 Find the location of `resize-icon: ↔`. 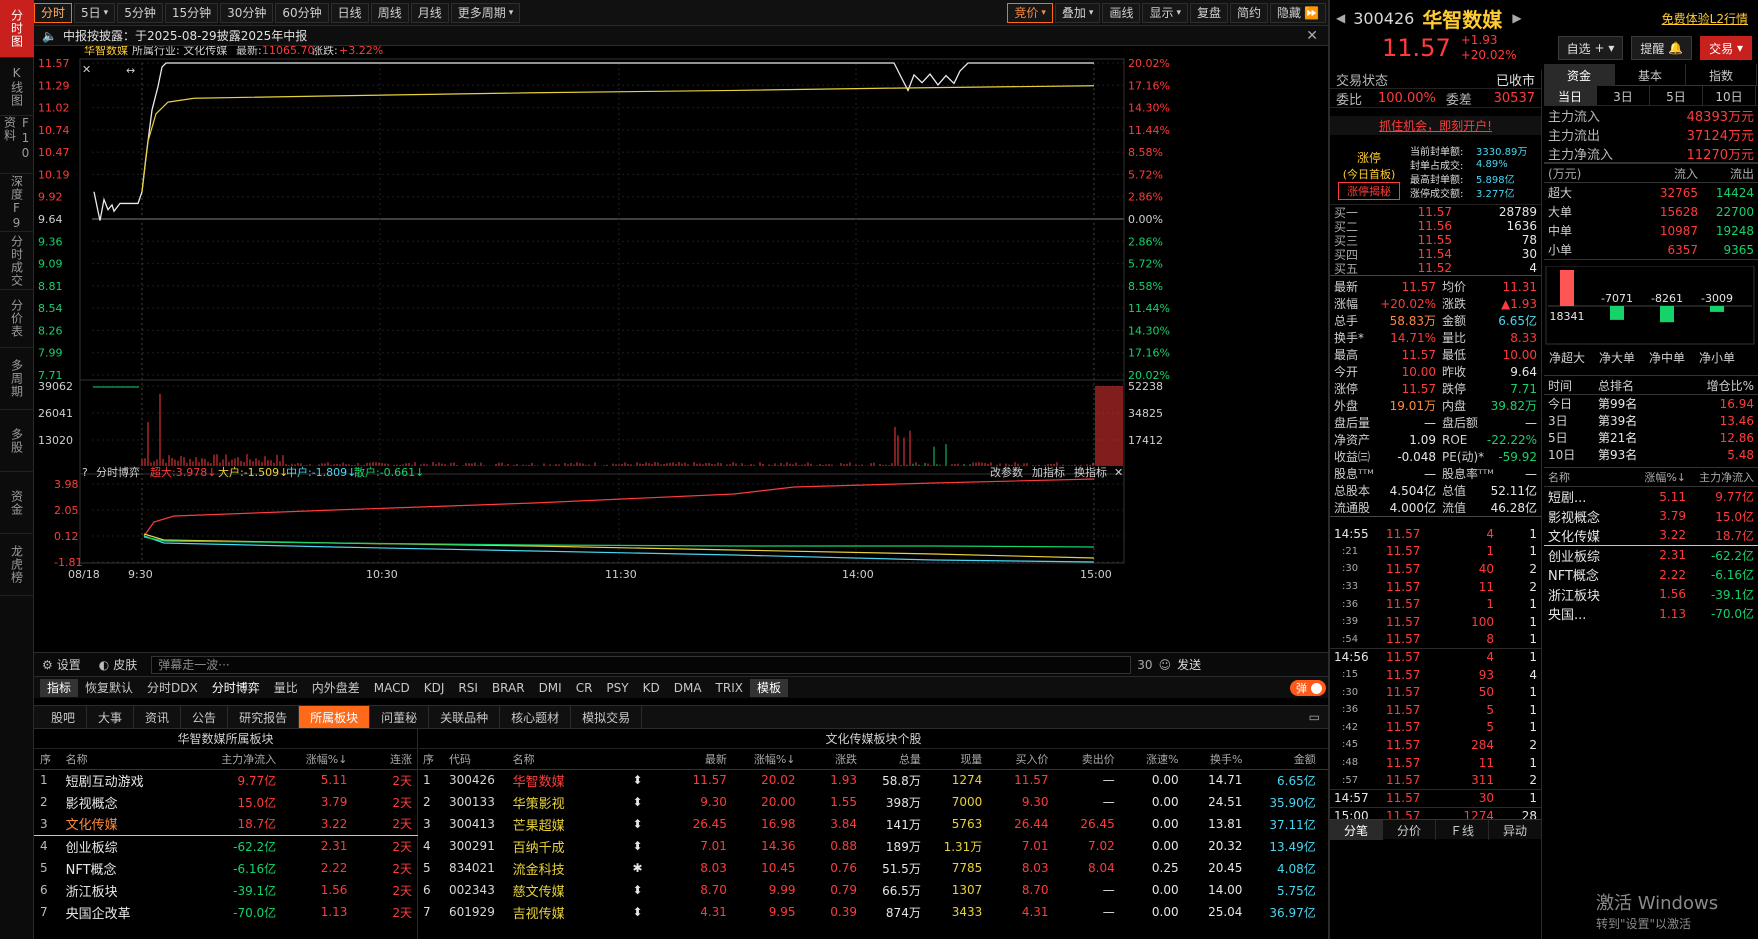

resize-icon: ↔ is located at coordinates (130, 70).